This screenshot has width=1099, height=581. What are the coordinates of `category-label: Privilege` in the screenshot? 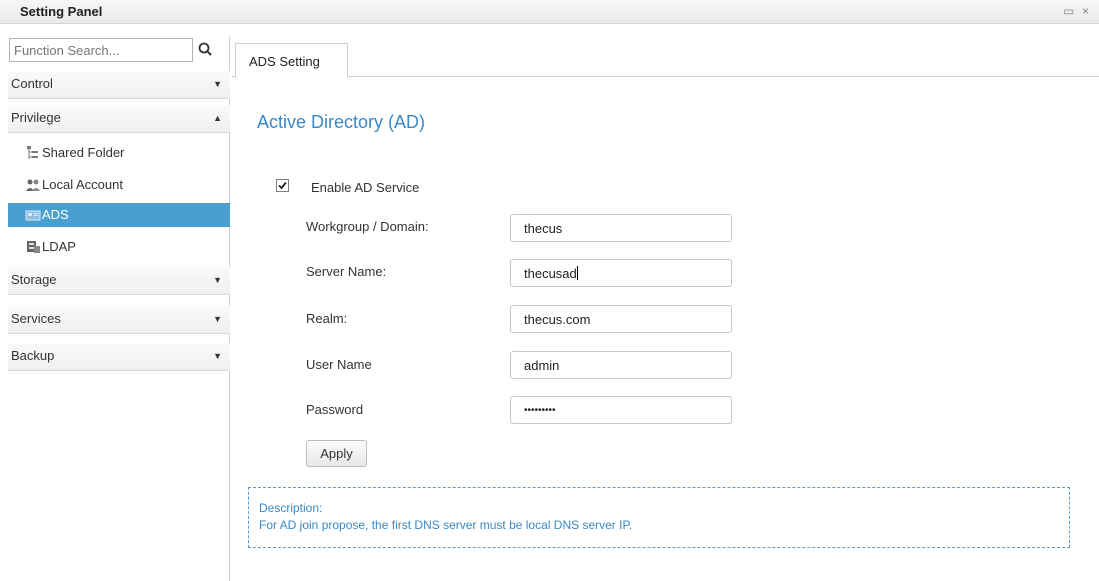 It's located at (36, 117).